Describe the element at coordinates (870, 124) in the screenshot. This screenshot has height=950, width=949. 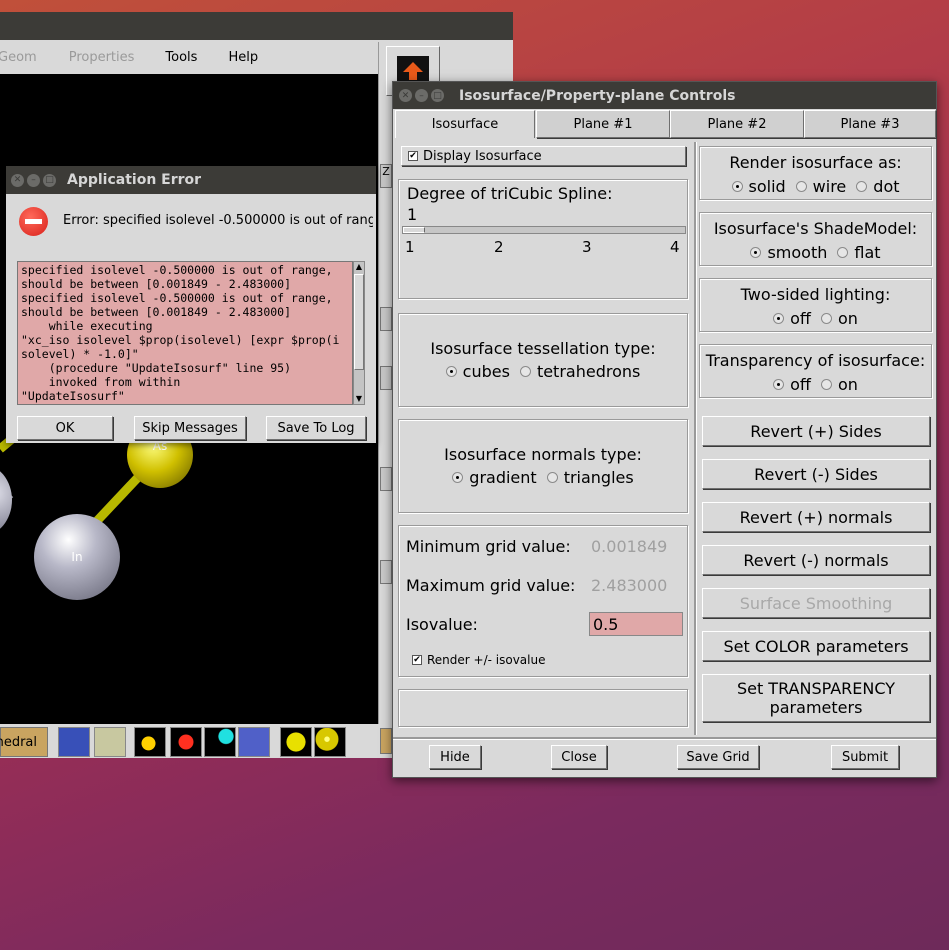
I see `tab-plane-3: Plane #3` at that location.